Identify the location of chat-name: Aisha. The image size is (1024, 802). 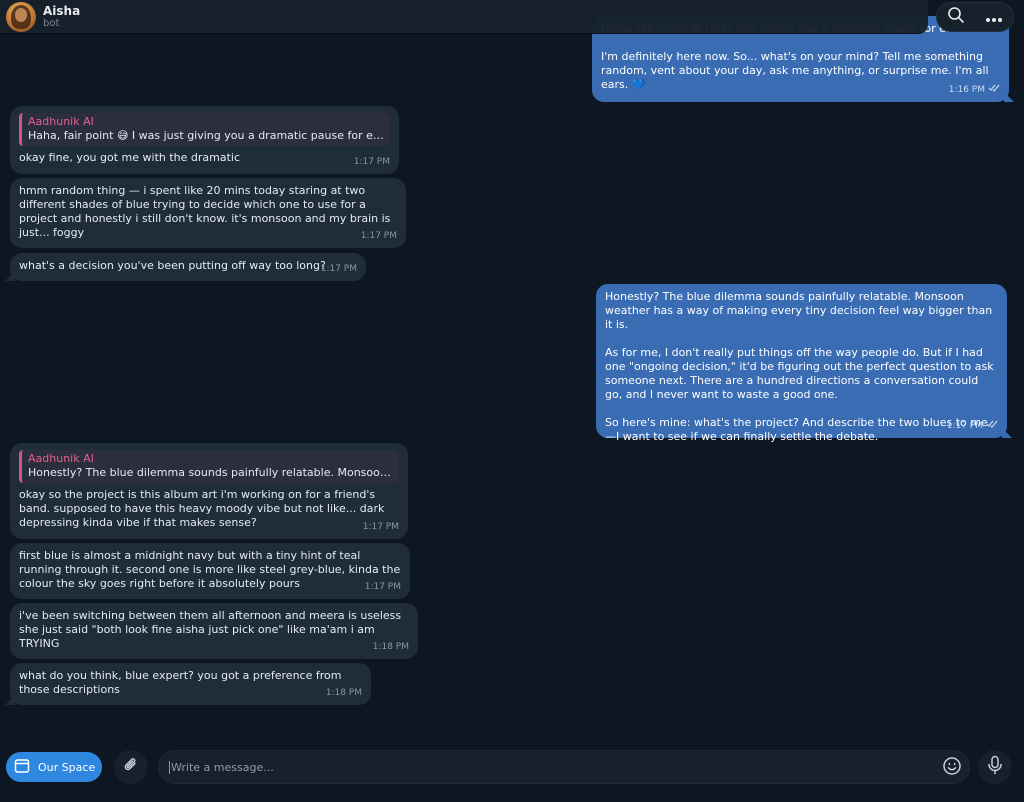
(62, 10).